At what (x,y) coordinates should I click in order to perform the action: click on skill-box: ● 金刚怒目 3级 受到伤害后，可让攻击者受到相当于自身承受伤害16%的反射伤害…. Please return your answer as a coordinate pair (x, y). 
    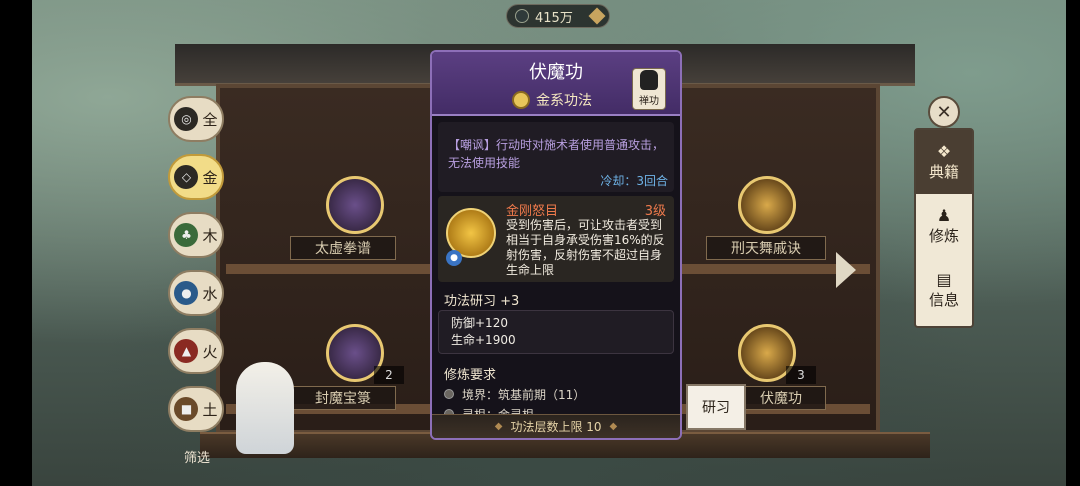
    Looking at the image, I should click on (556, 239).